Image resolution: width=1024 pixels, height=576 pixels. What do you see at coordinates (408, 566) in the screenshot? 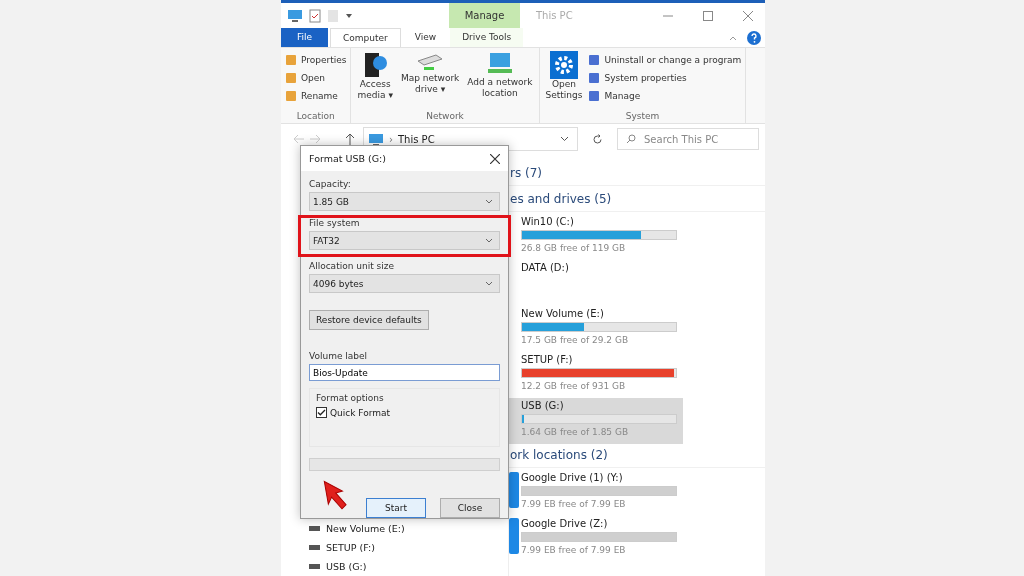
I see `nav-item: USB (G:)` at bounding box center [408, 566].